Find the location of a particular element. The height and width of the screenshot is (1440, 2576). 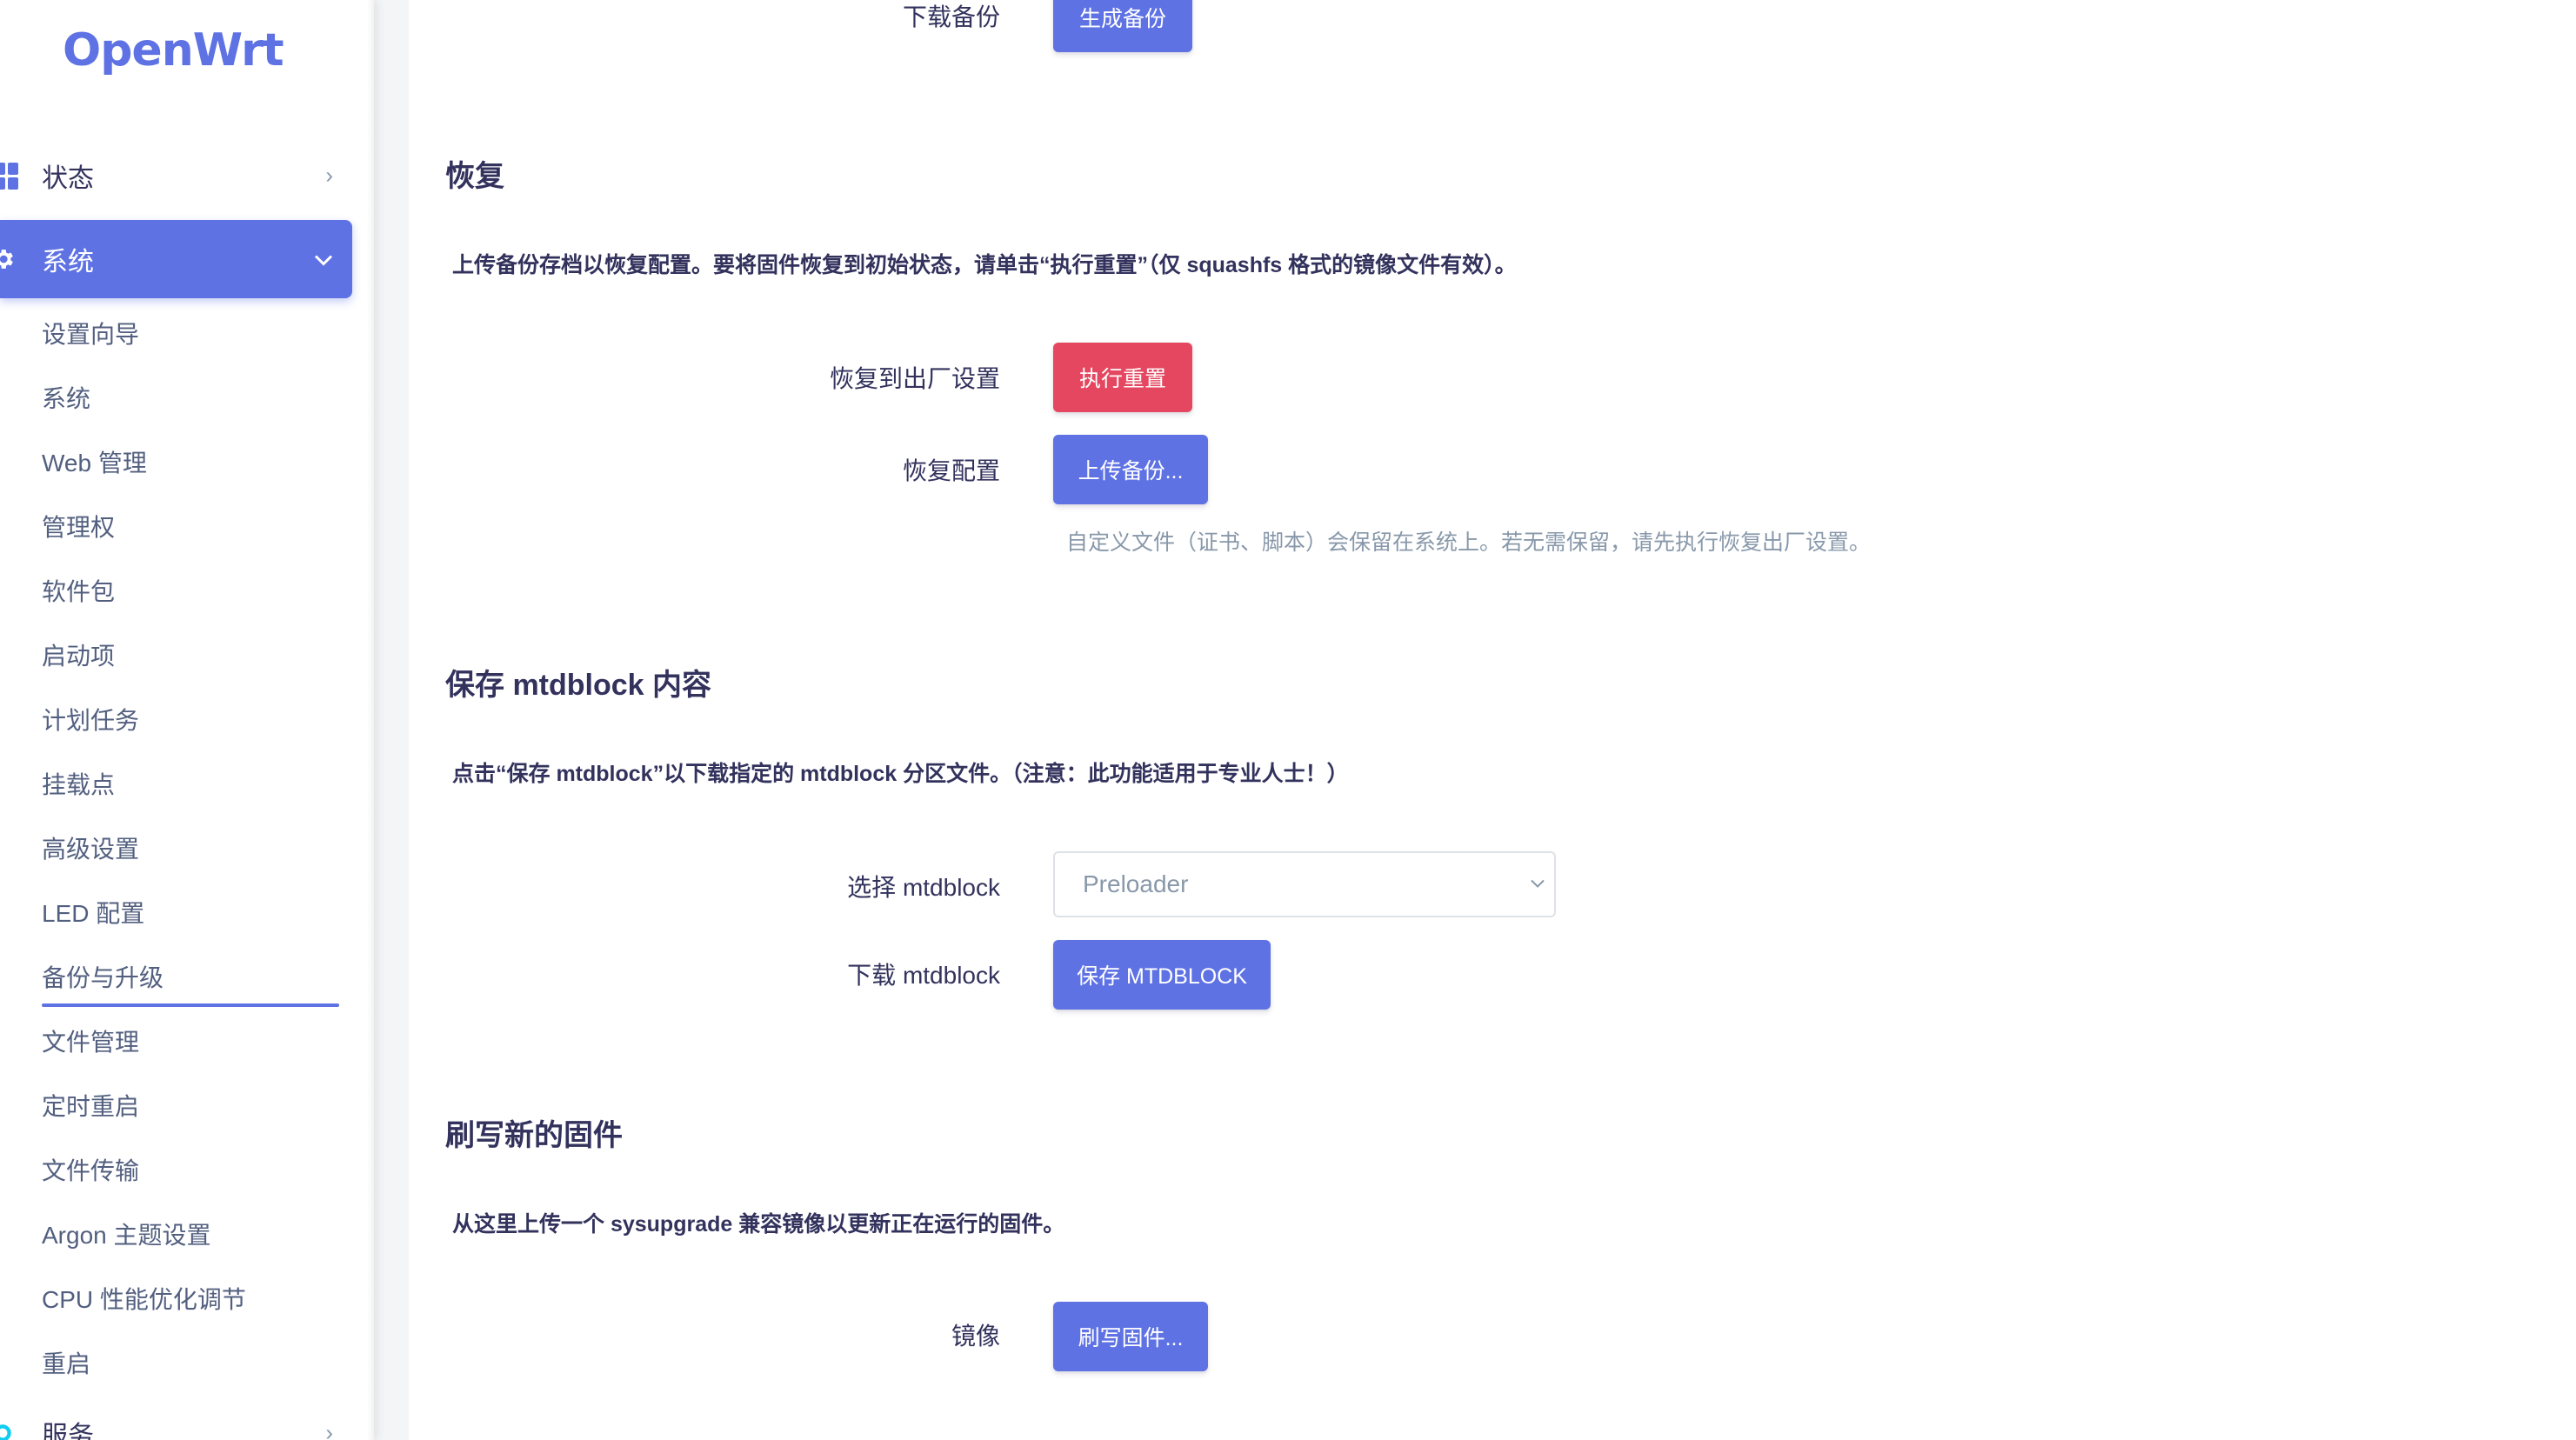

flash-section-title: 刷写新的固件 is located at coordinates (534, 1135).